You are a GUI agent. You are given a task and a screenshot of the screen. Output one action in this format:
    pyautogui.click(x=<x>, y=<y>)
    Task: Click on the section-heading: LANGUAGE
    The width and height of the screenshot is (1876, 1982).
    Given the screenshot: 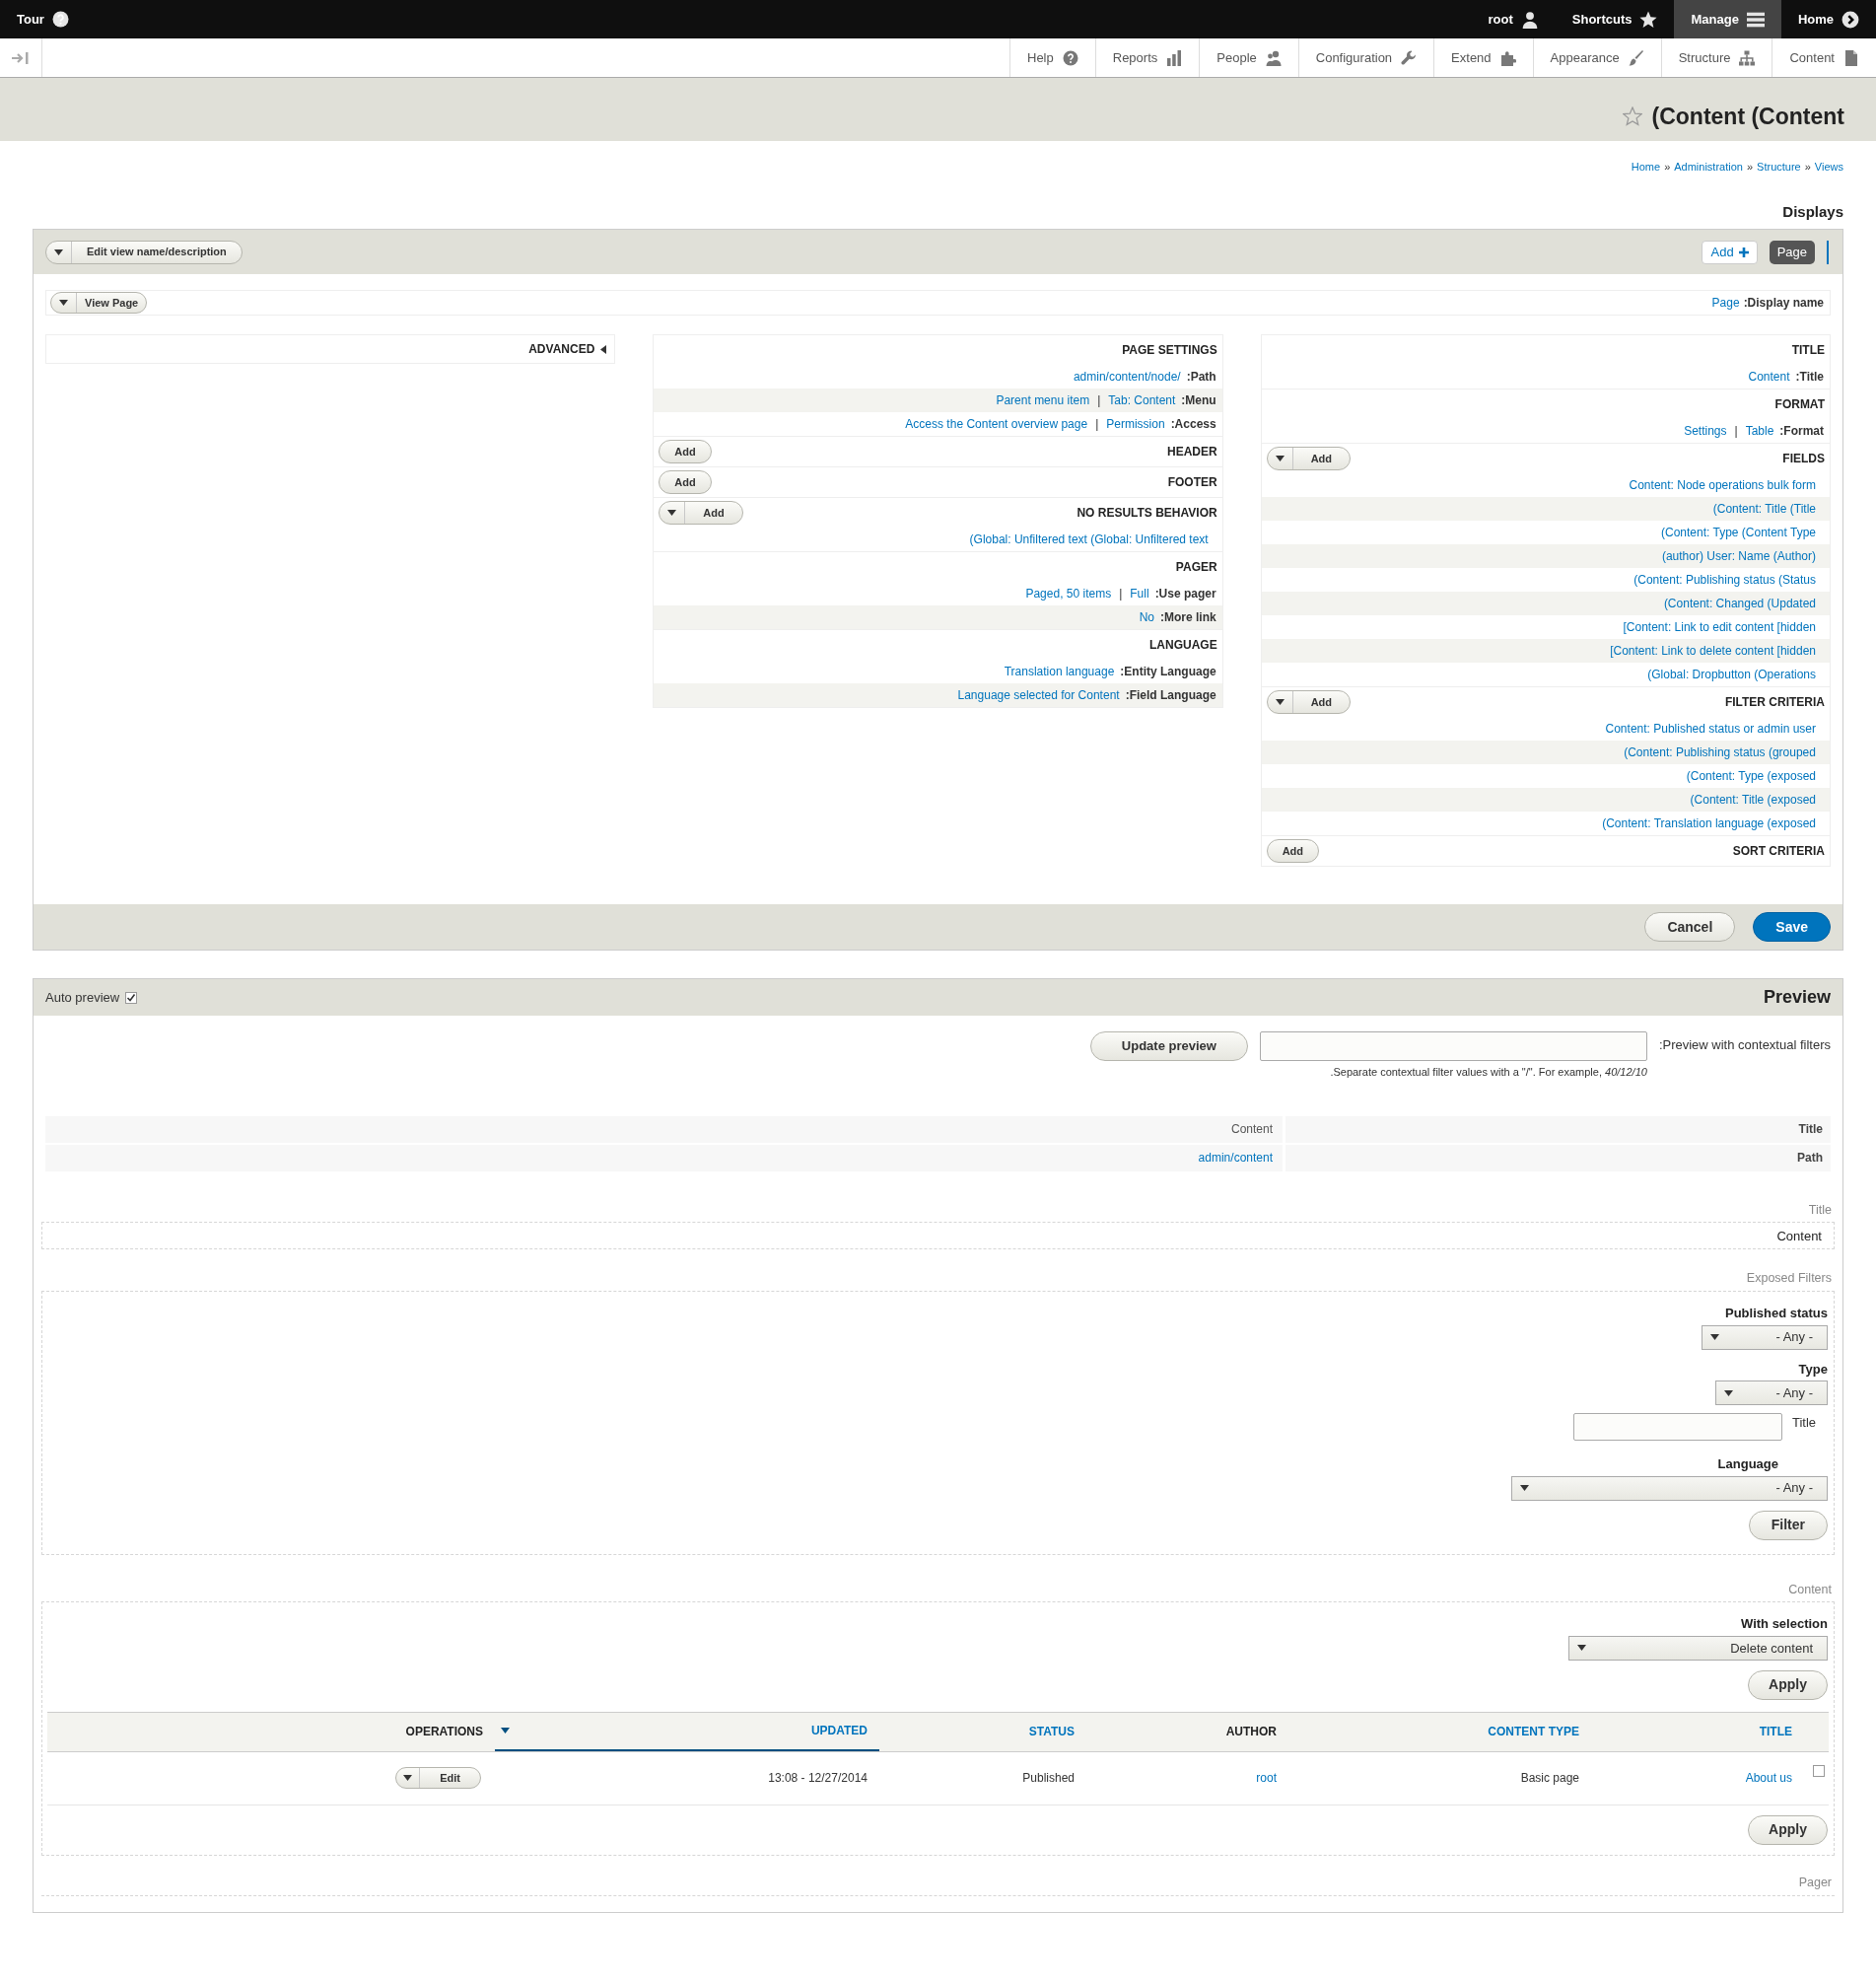 What is the action you would take?
    pyautogui.click(x=1183, y=645)
    